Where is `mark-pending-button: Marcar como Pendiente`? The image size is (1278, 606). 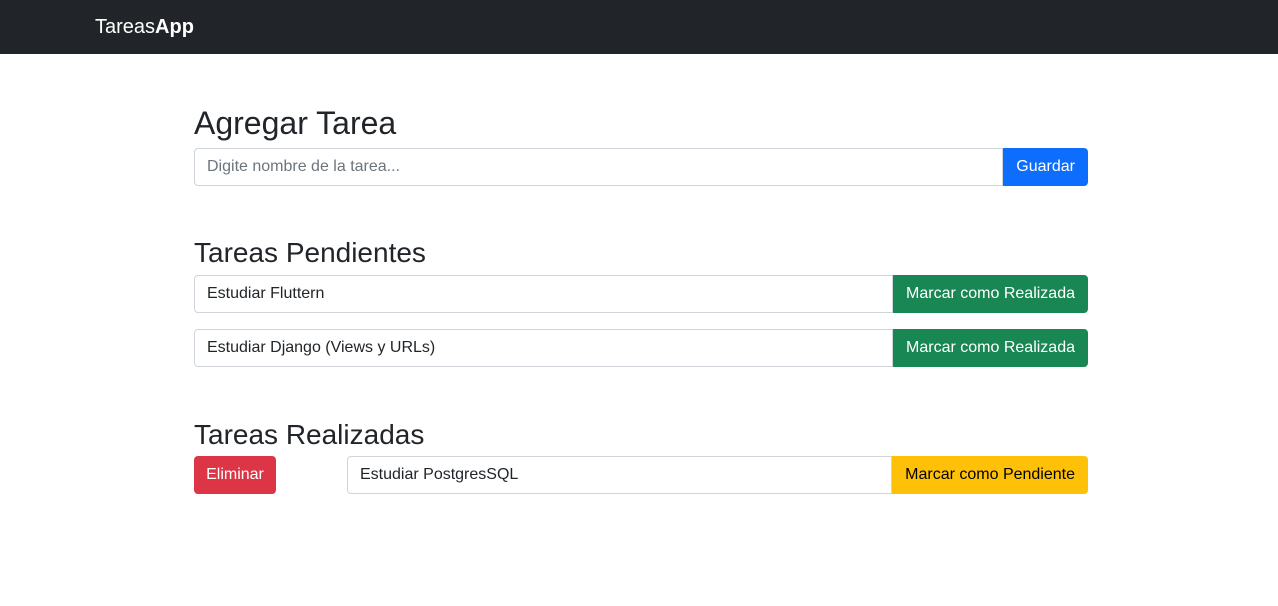 mark-pending-button: Marcar como Pendiente is located at coordinates (990, 475).